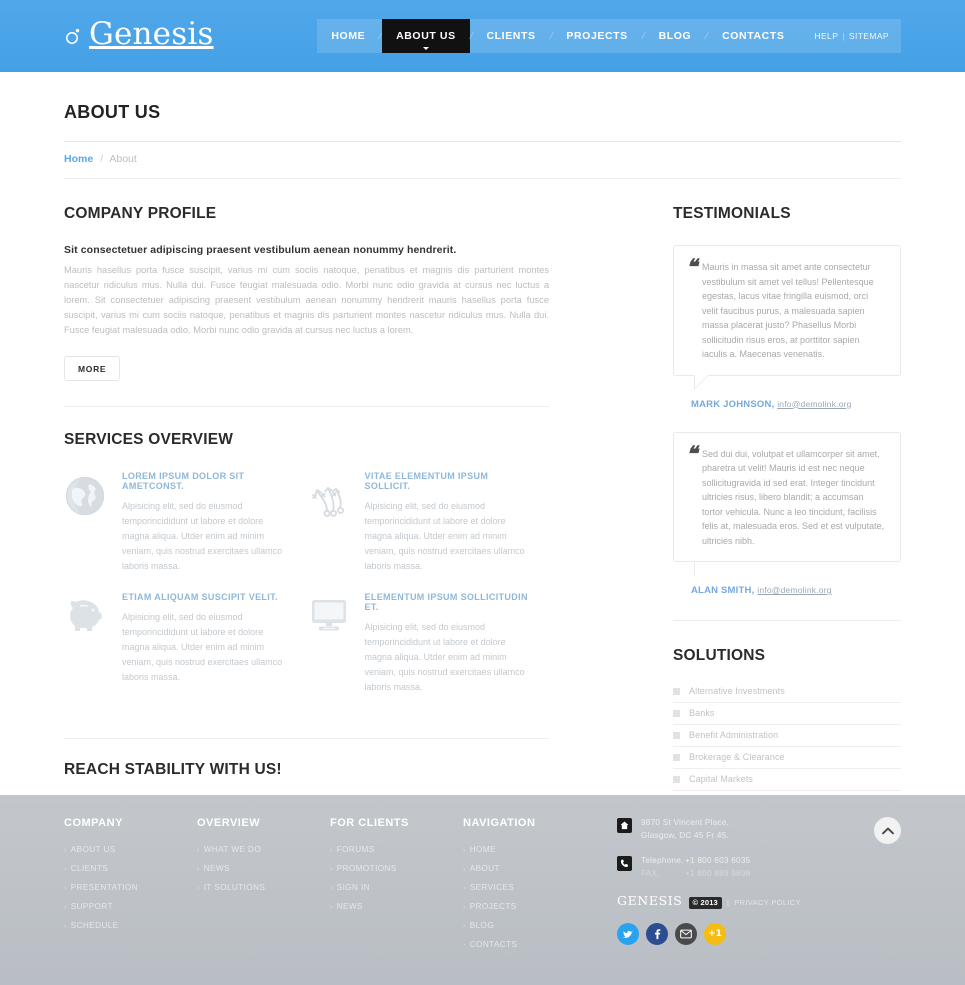  What do you see at coordinates (628, 934) in the screenshot?
I see `twitter-icon` at bounding box center [628, 934].